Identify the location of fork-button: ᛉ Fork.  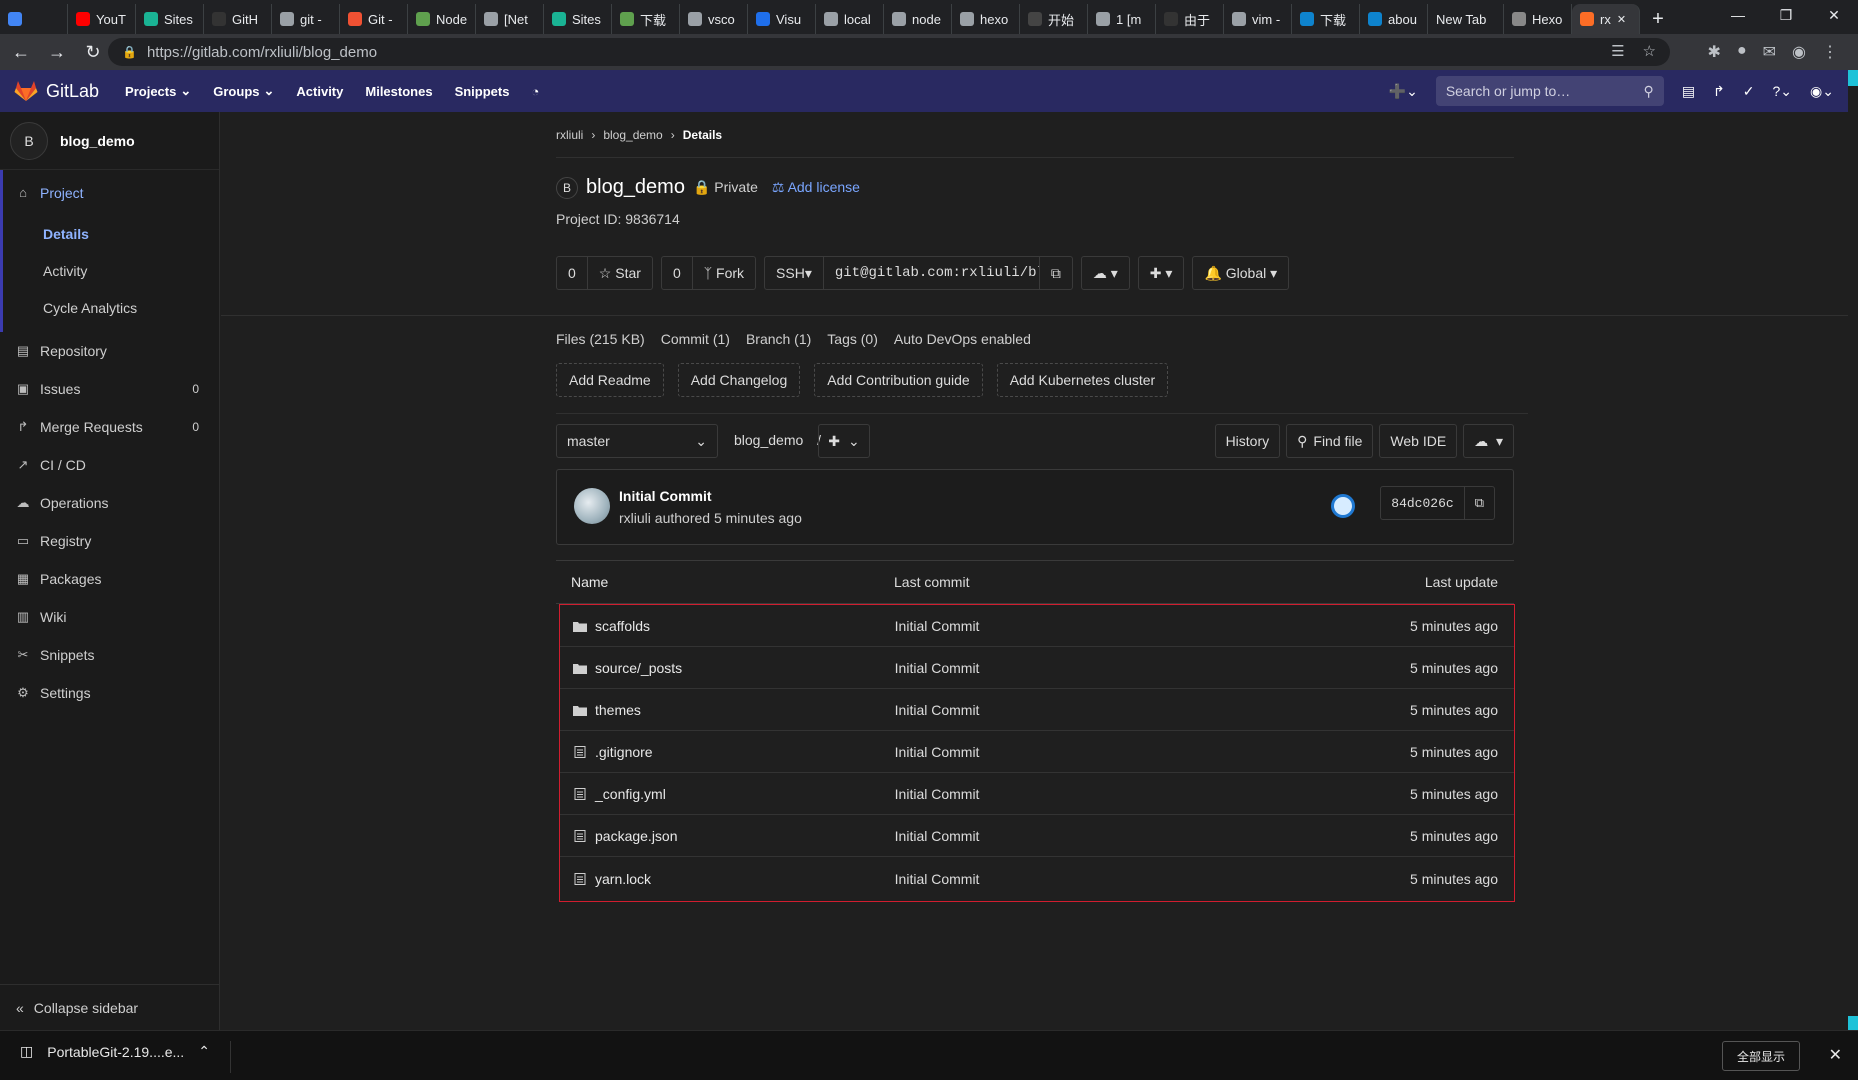
(724, 273).